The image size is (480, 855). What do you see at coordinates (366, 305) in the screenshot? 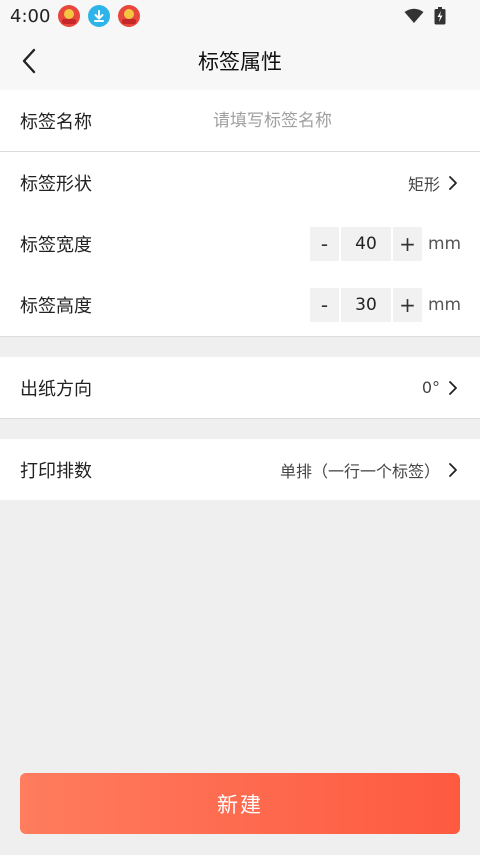
I see `height-value-field: 30` at bounding box center [366, 305].